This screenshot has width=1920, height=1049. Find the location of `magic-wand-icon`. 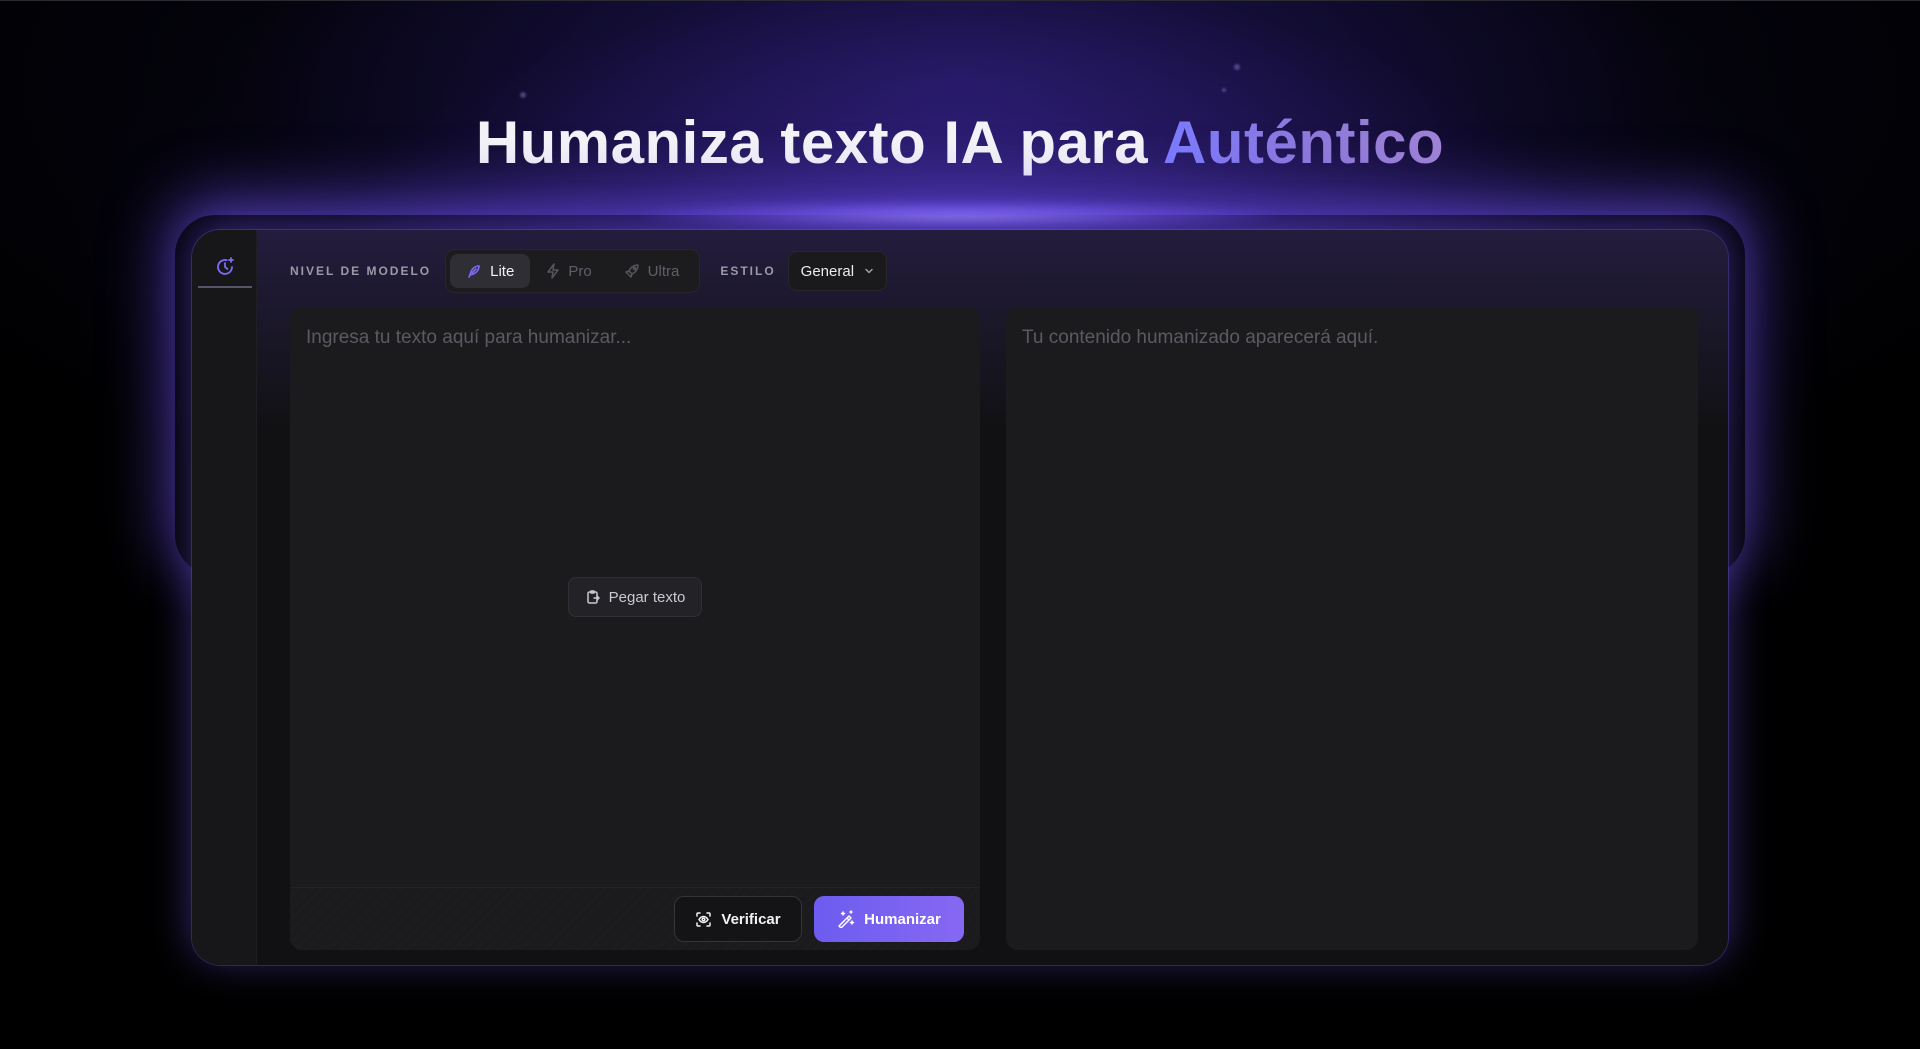

magic-wand-icon is located at coordinates (846, 919).